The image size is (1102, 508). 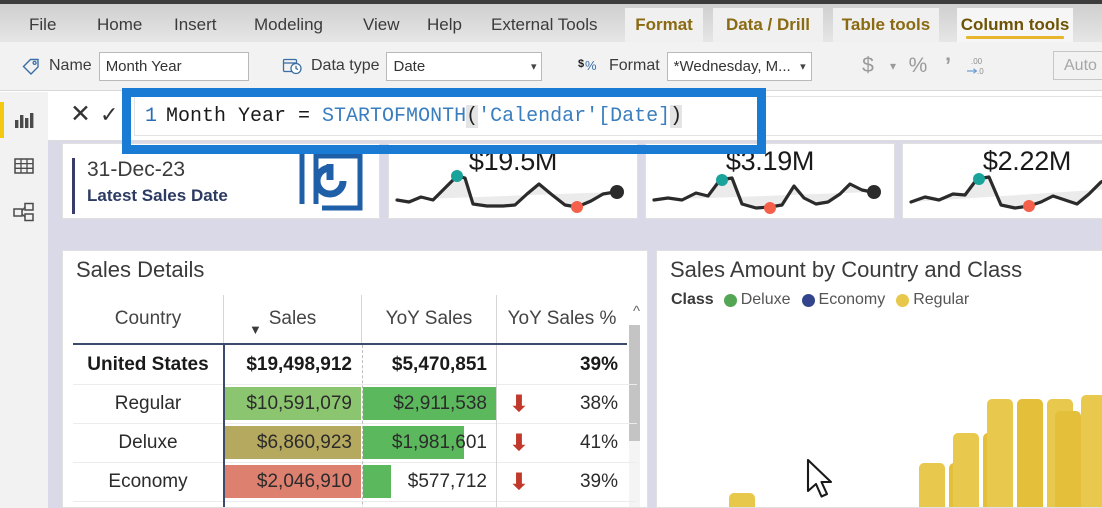 I want to click on tag-icon, so click(x=31, y=66).